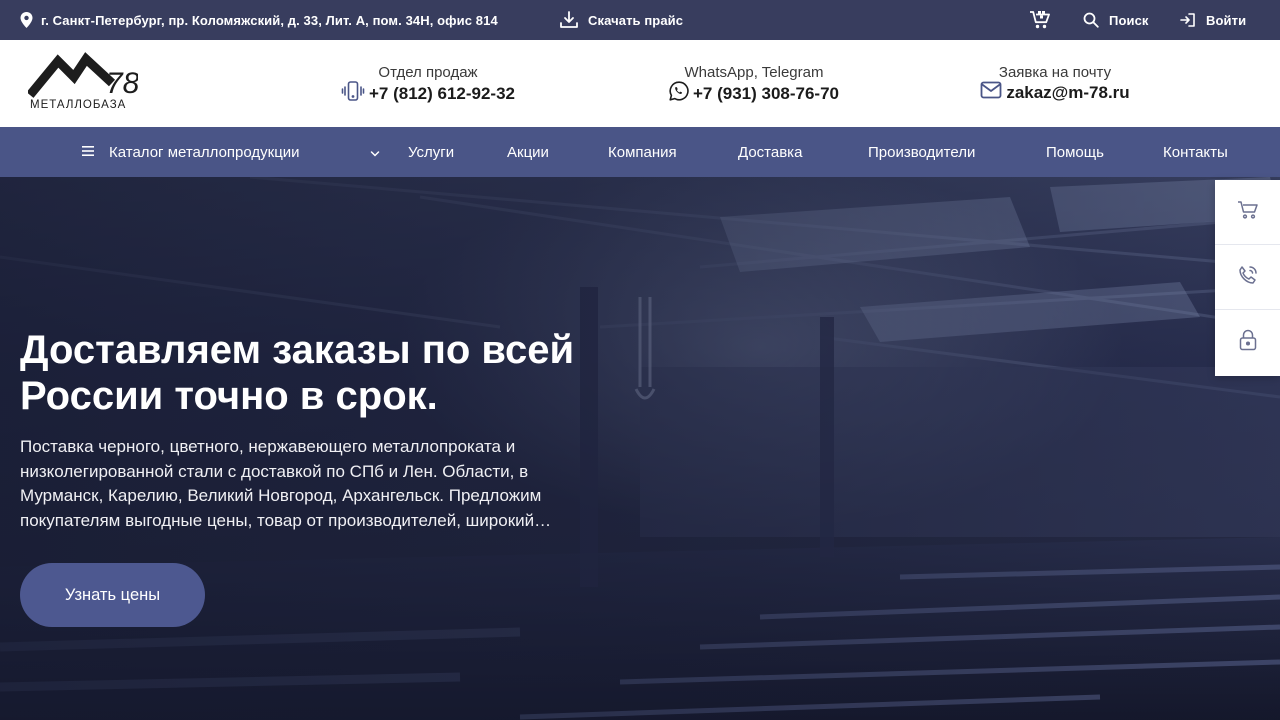 The height and width of the screenshot is (720, 1280). I want to click on logo-mark: 78, so click(83, 76).